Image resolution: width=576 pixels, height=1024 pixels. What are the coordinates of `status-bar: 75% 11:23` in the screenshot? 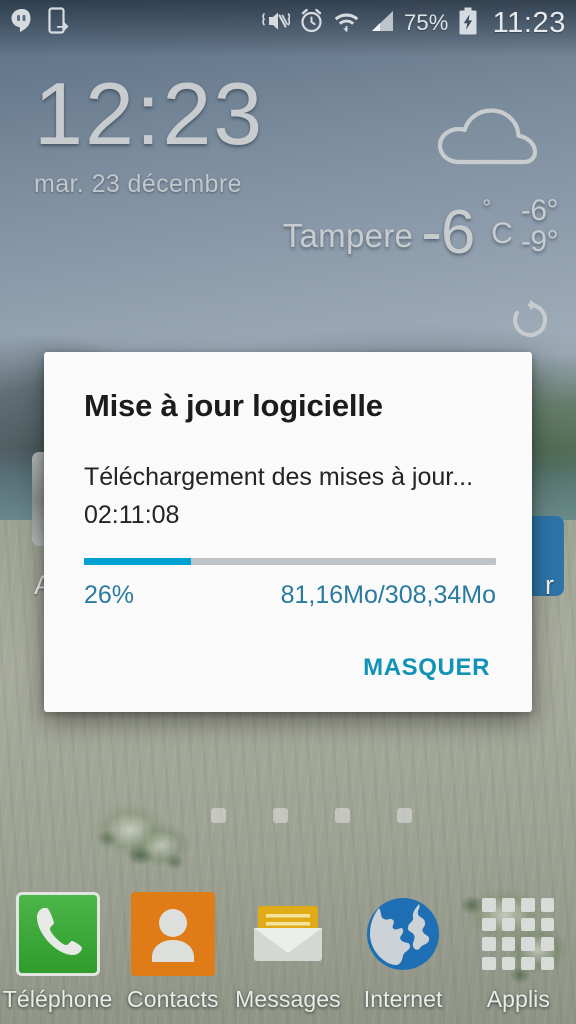 It's located at (288, 23).